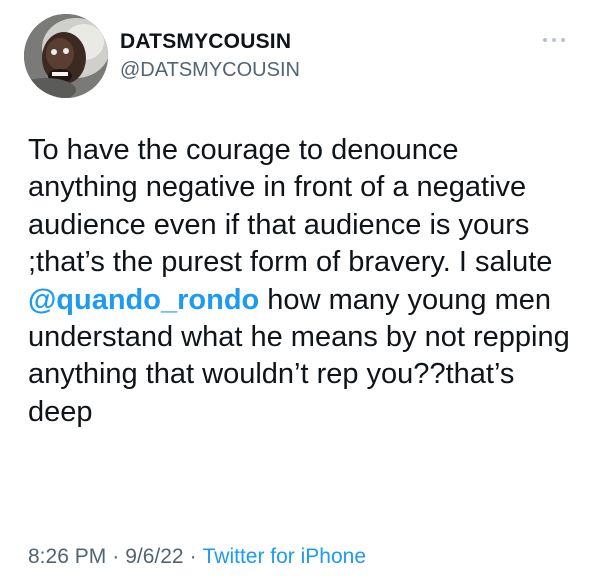 The width and height of the screenshot is (595, 587). I want to click on tweet-meta: 8:26 PM · 9/6/22 · Twitter for iPhone, so click(197, 557).